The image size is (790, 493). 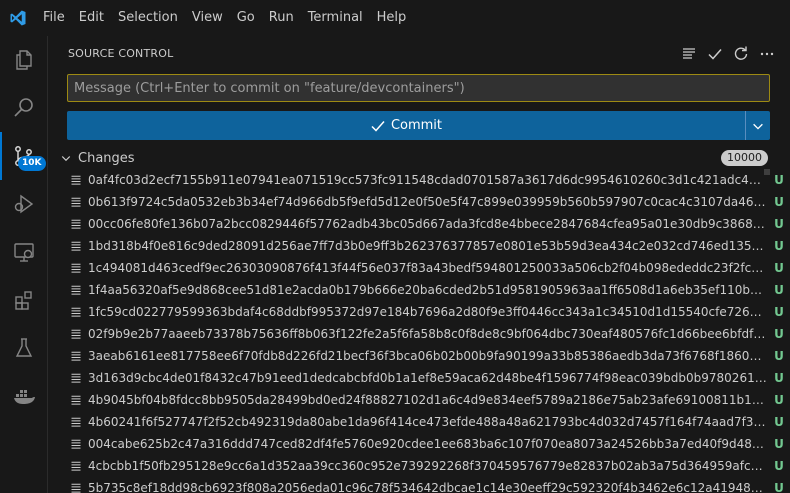 What do you see at coordinates (744, 158) in the screenshot?
I see `changes-count-badge: 10000` at bounding box center [744, 158].